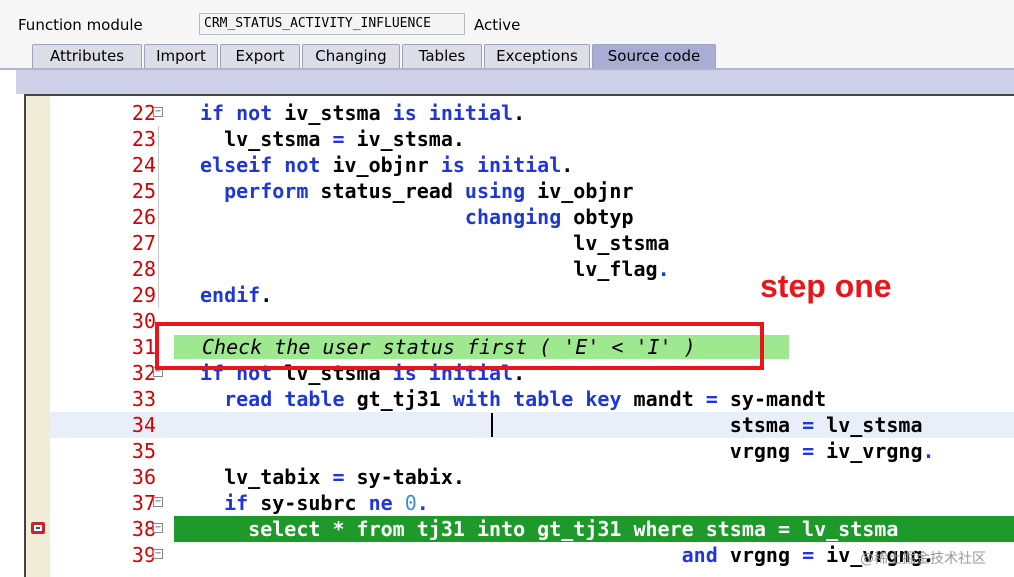 The width and height of the screenshot is (1014, 577). I want to click on line-number: 29, so click(143, 295).